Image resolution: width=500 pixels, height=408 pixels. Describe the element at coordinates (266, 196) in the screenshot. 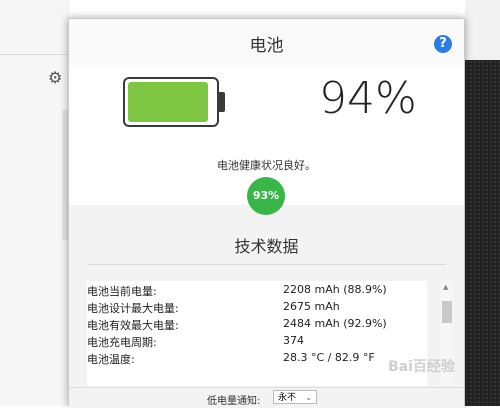

I see `health-badge: 93%` at that location.